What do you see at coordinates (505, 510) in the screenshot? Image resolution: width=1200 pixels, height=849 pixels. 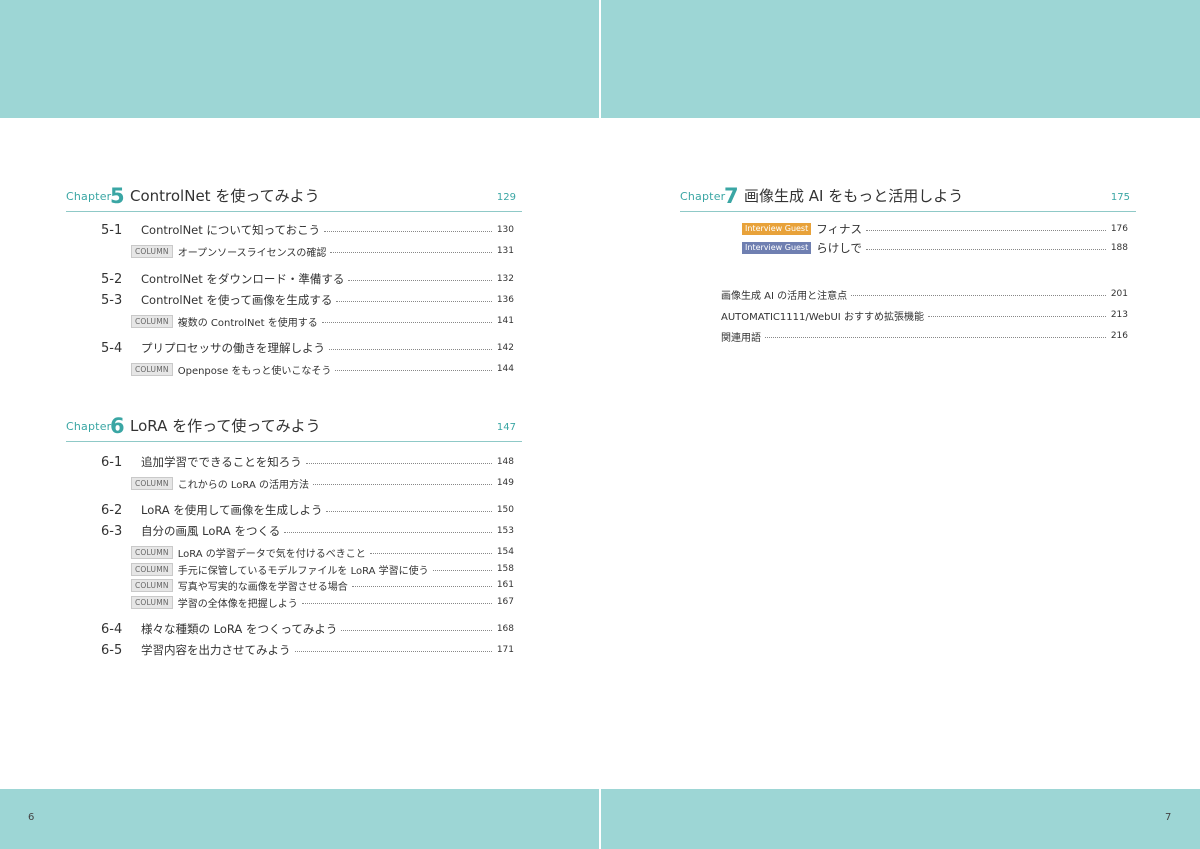 I see `entry-page: 150` at bounding box center [505, 510].